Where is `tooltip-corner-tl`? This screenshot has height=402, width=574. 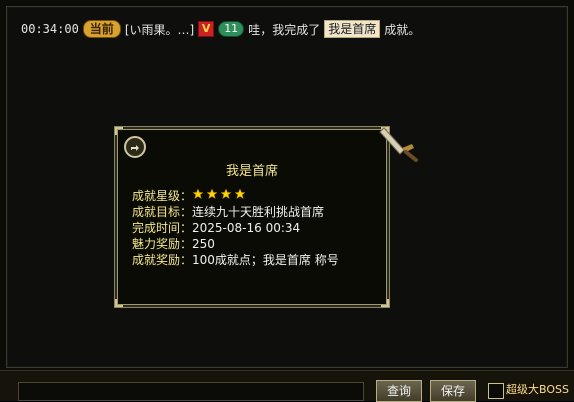 tooltip-corner-tl is located at coordinates (119, 131).